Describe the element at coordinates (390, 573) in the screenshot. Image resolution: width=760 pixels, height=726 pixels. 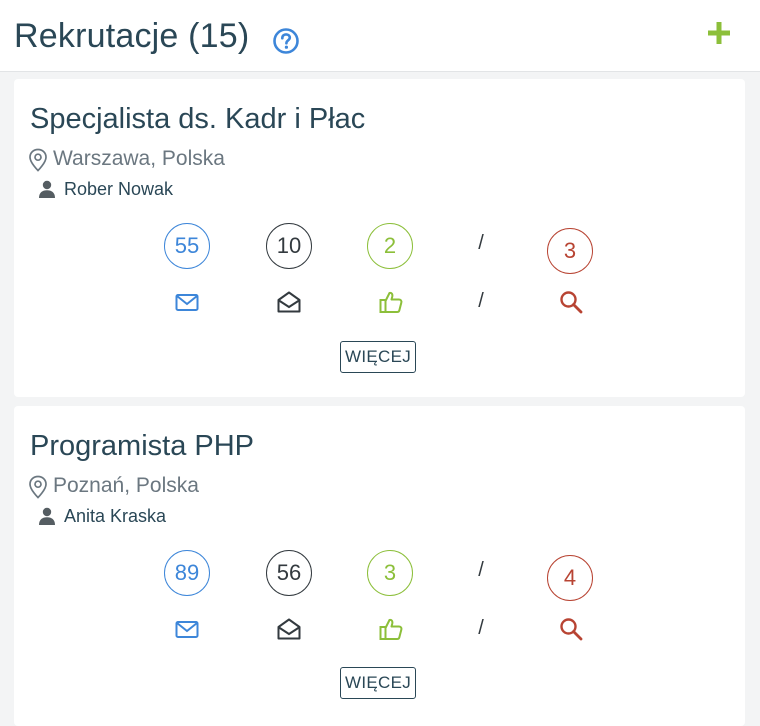
I see `liked-count: 3` at that location.